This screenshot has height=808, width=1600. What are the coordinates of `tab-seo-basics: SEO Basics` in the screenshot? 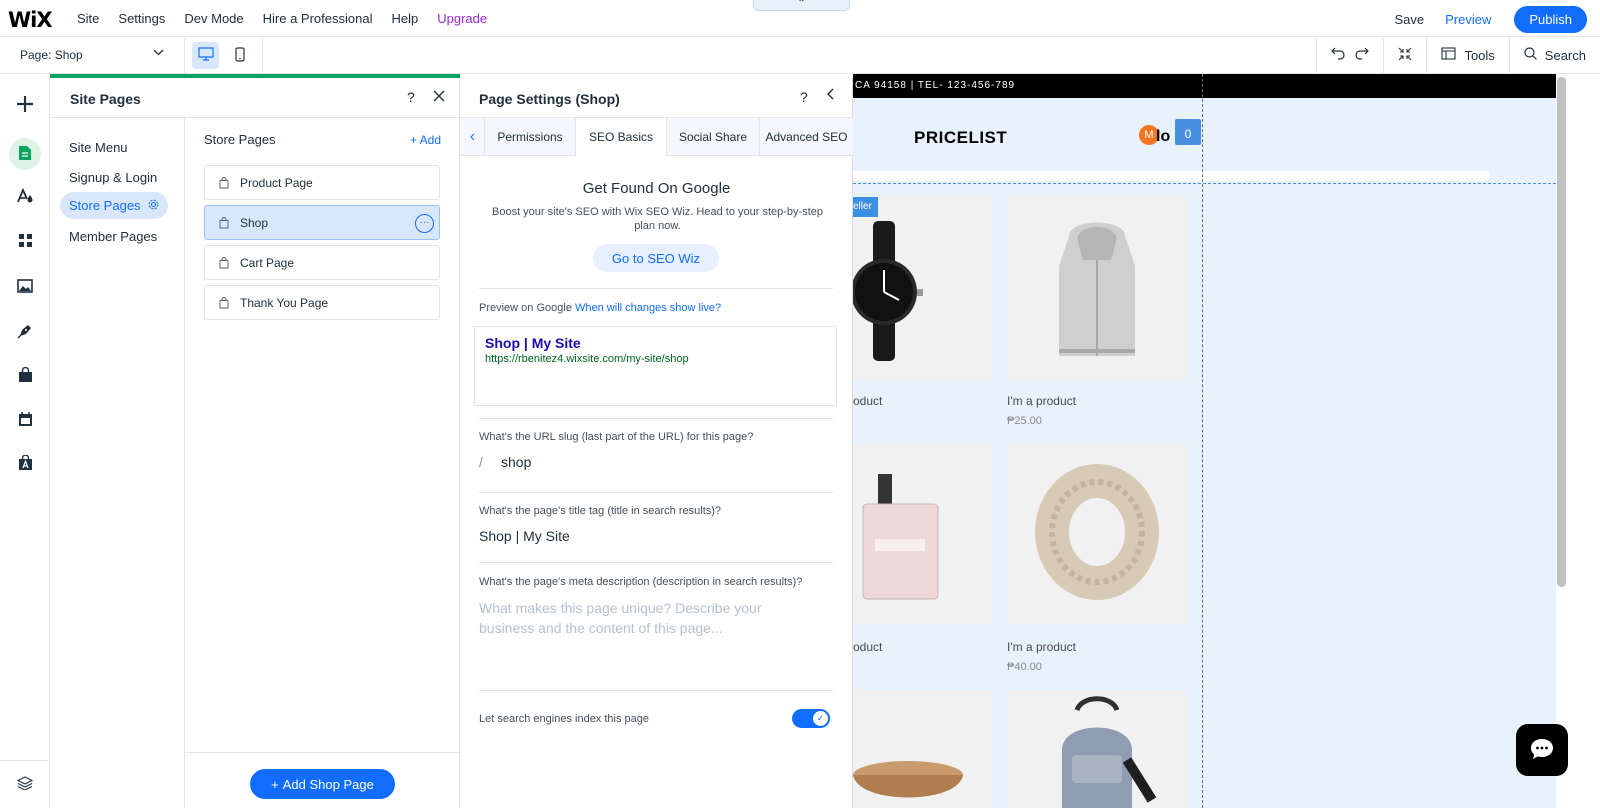 It's located at (621, 137).